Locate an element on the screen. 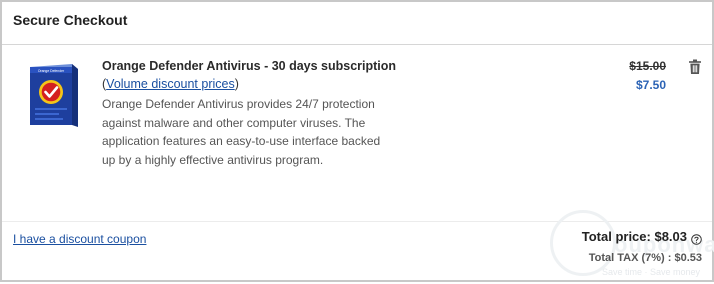 The image size is (714, 284). help-icon-svg is located at coordinates (696, 239).